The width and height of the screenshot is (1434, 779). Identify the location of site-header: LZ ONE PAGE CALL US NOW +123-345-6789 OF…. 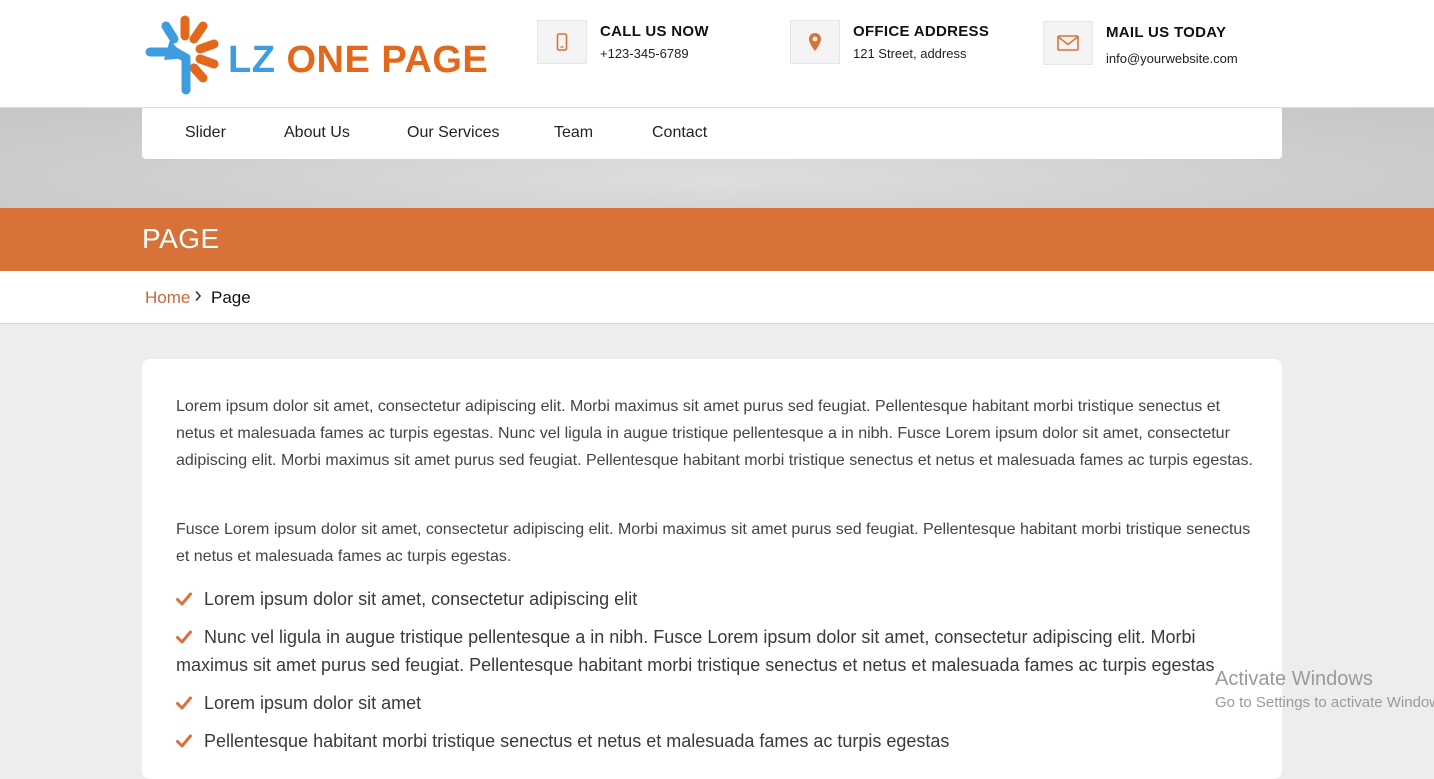
(717, 54).